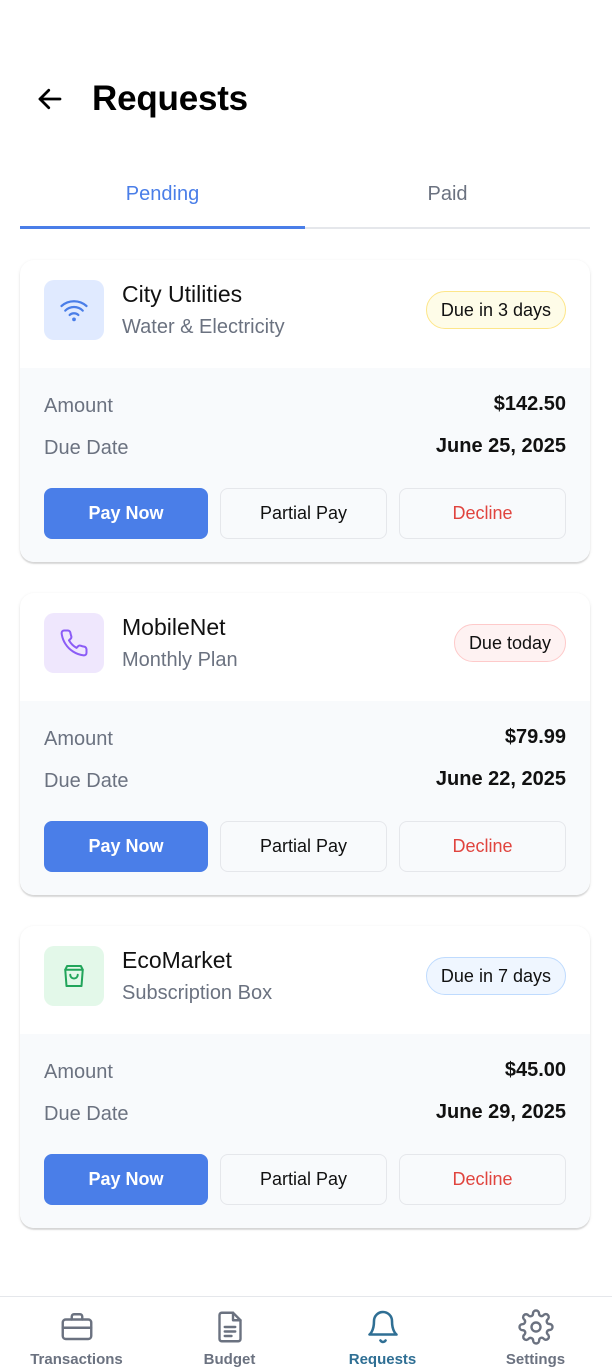 The width and height of the screenshot is (612, 1368). I want to click on biller-name: City Utilities, so click(182, 294).